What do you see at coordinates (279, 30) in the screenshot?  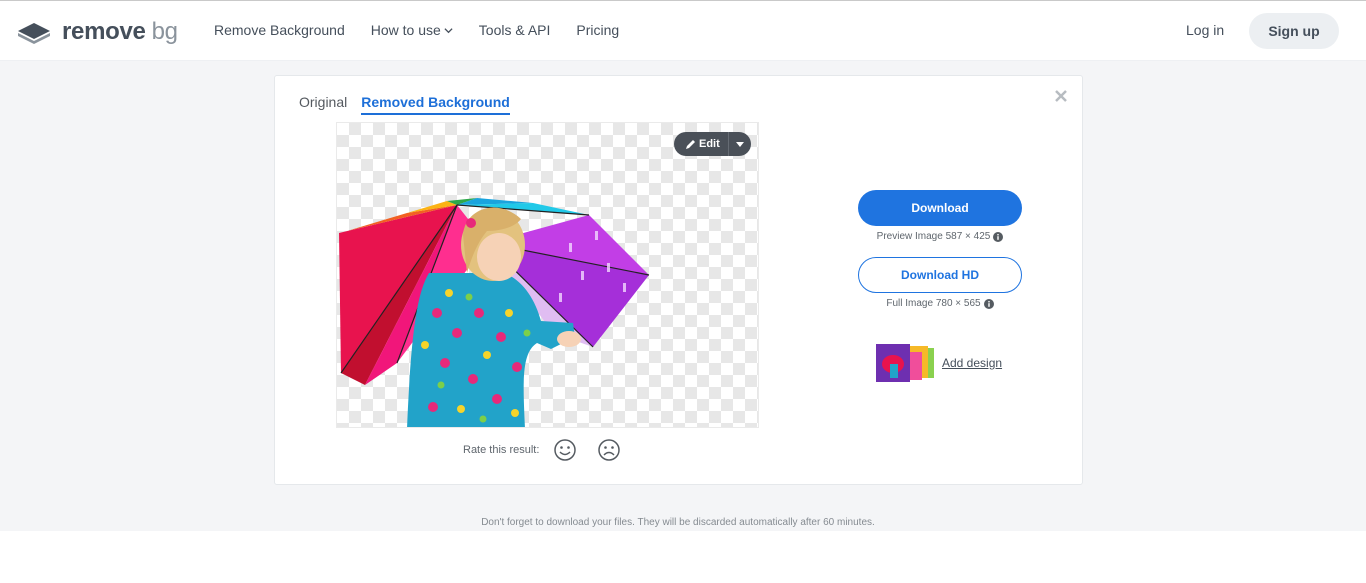 I see `nav-remove-background: Remove Background` at bounding box center [279, 30].